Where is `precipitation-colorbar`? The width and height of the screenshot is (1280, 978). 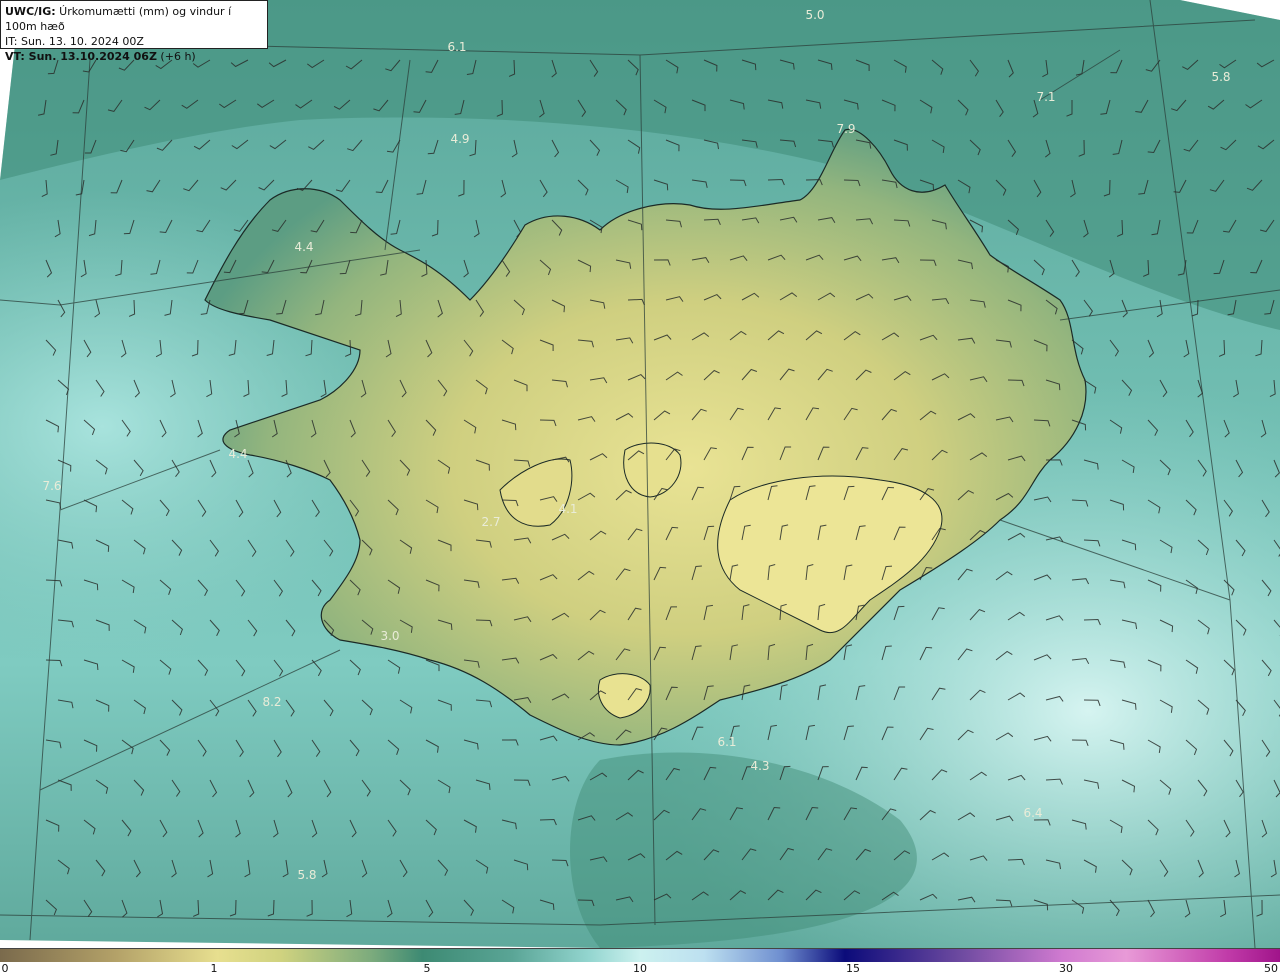 precipitation-colorbar is located at coordinates (640, 955).